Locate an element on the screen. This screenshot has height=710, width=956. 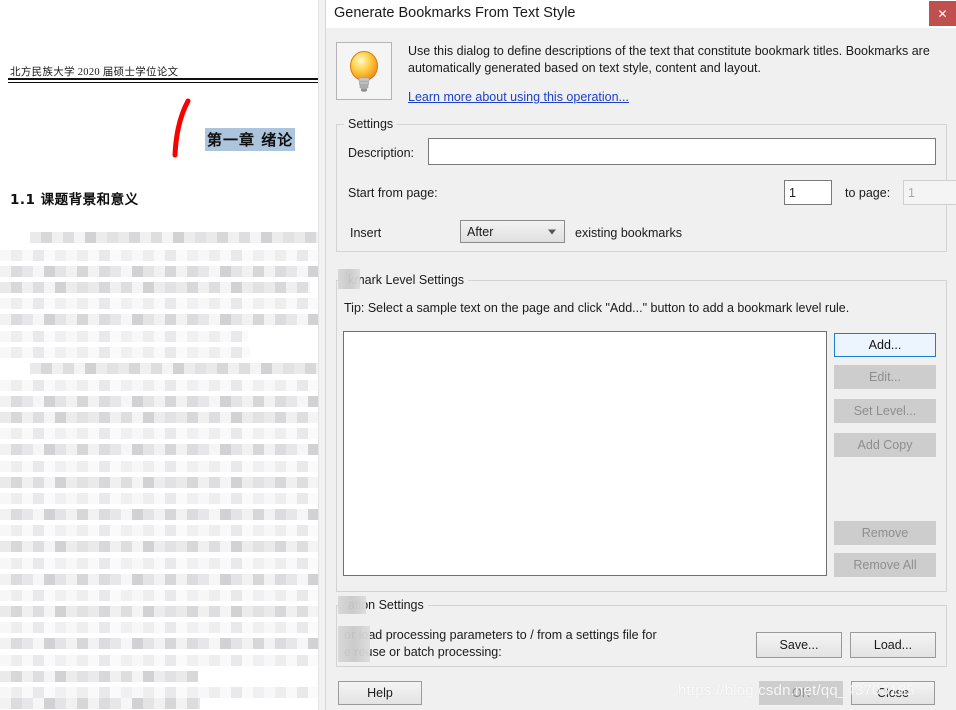
ok-button: OK is located at coordinates (801, 693).